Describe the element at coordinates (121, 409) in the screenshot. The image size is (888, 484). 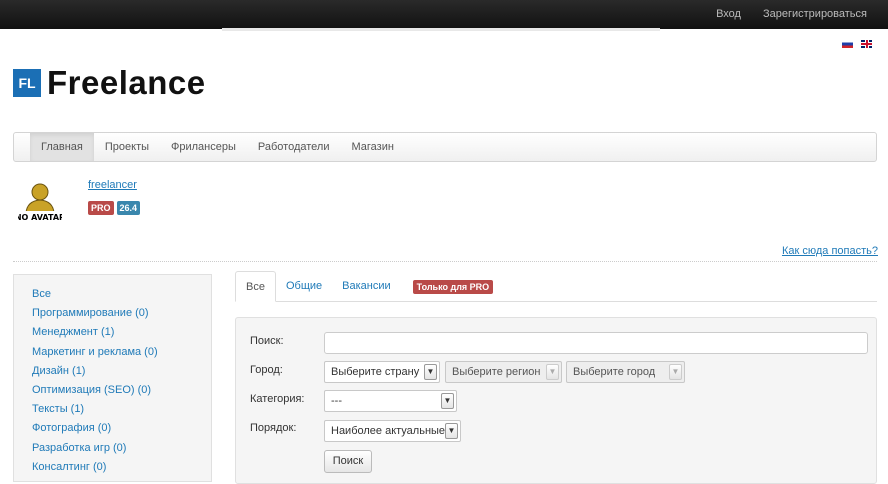
I see `category-texts: Тексты (1)` at that location.